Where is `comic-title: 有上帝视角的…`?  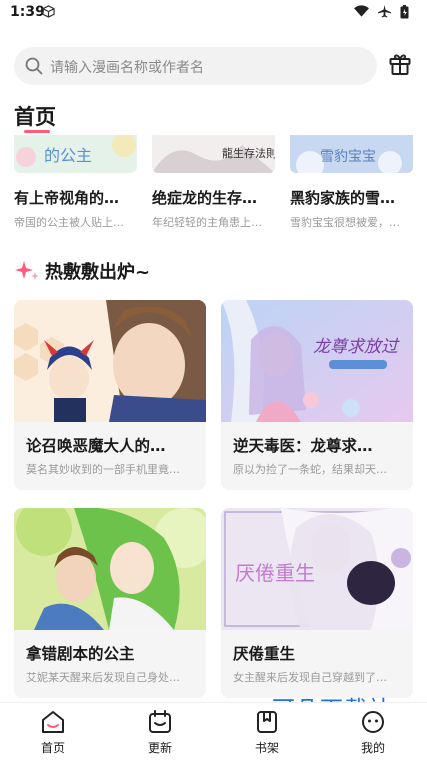
comic-title: 有上帝视角的… is located at coordinates (75, 197).